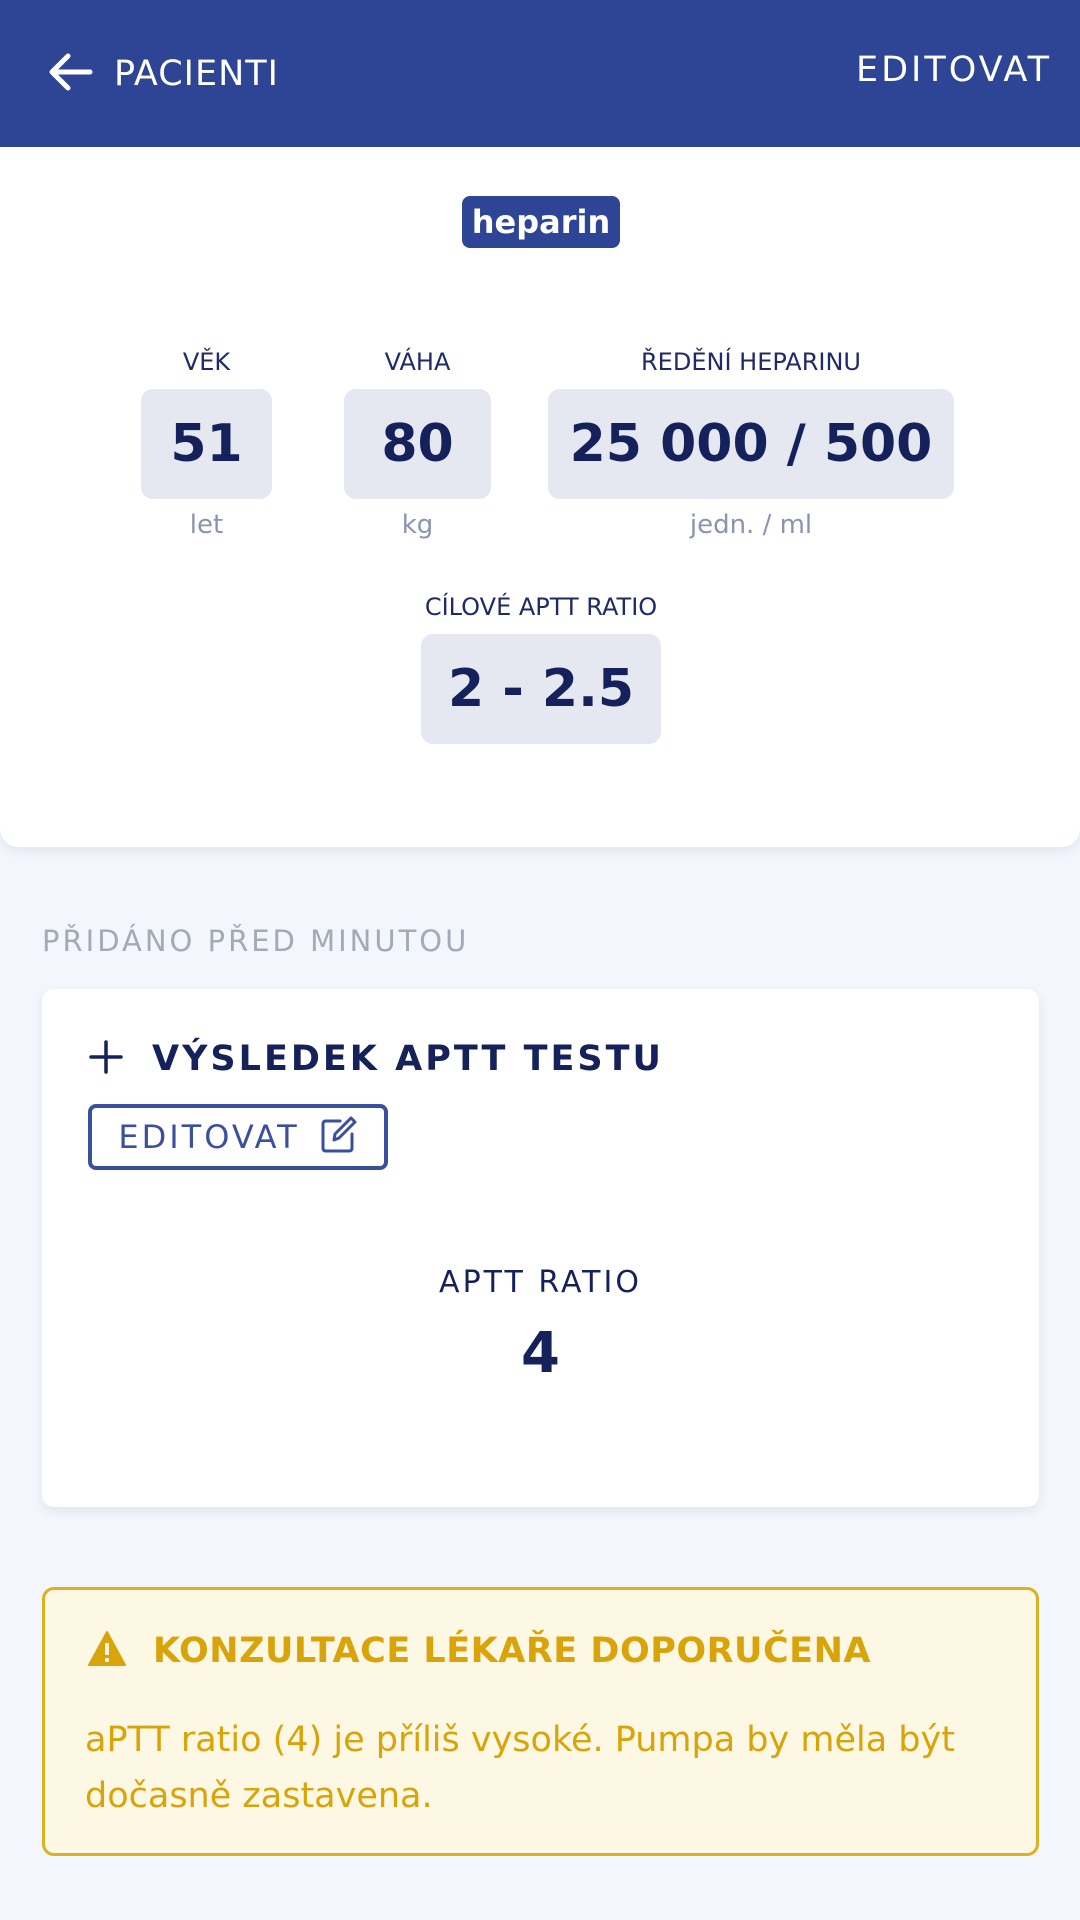  I want to click on edit-result-button: EDITOVAT, so click(238, 1137).